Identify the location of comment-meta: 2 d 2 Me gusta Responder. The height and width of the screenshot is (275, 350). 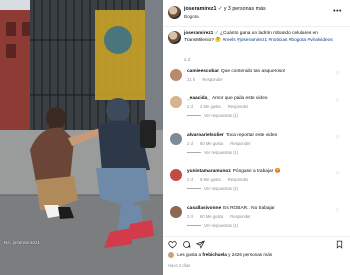
(220, 106).